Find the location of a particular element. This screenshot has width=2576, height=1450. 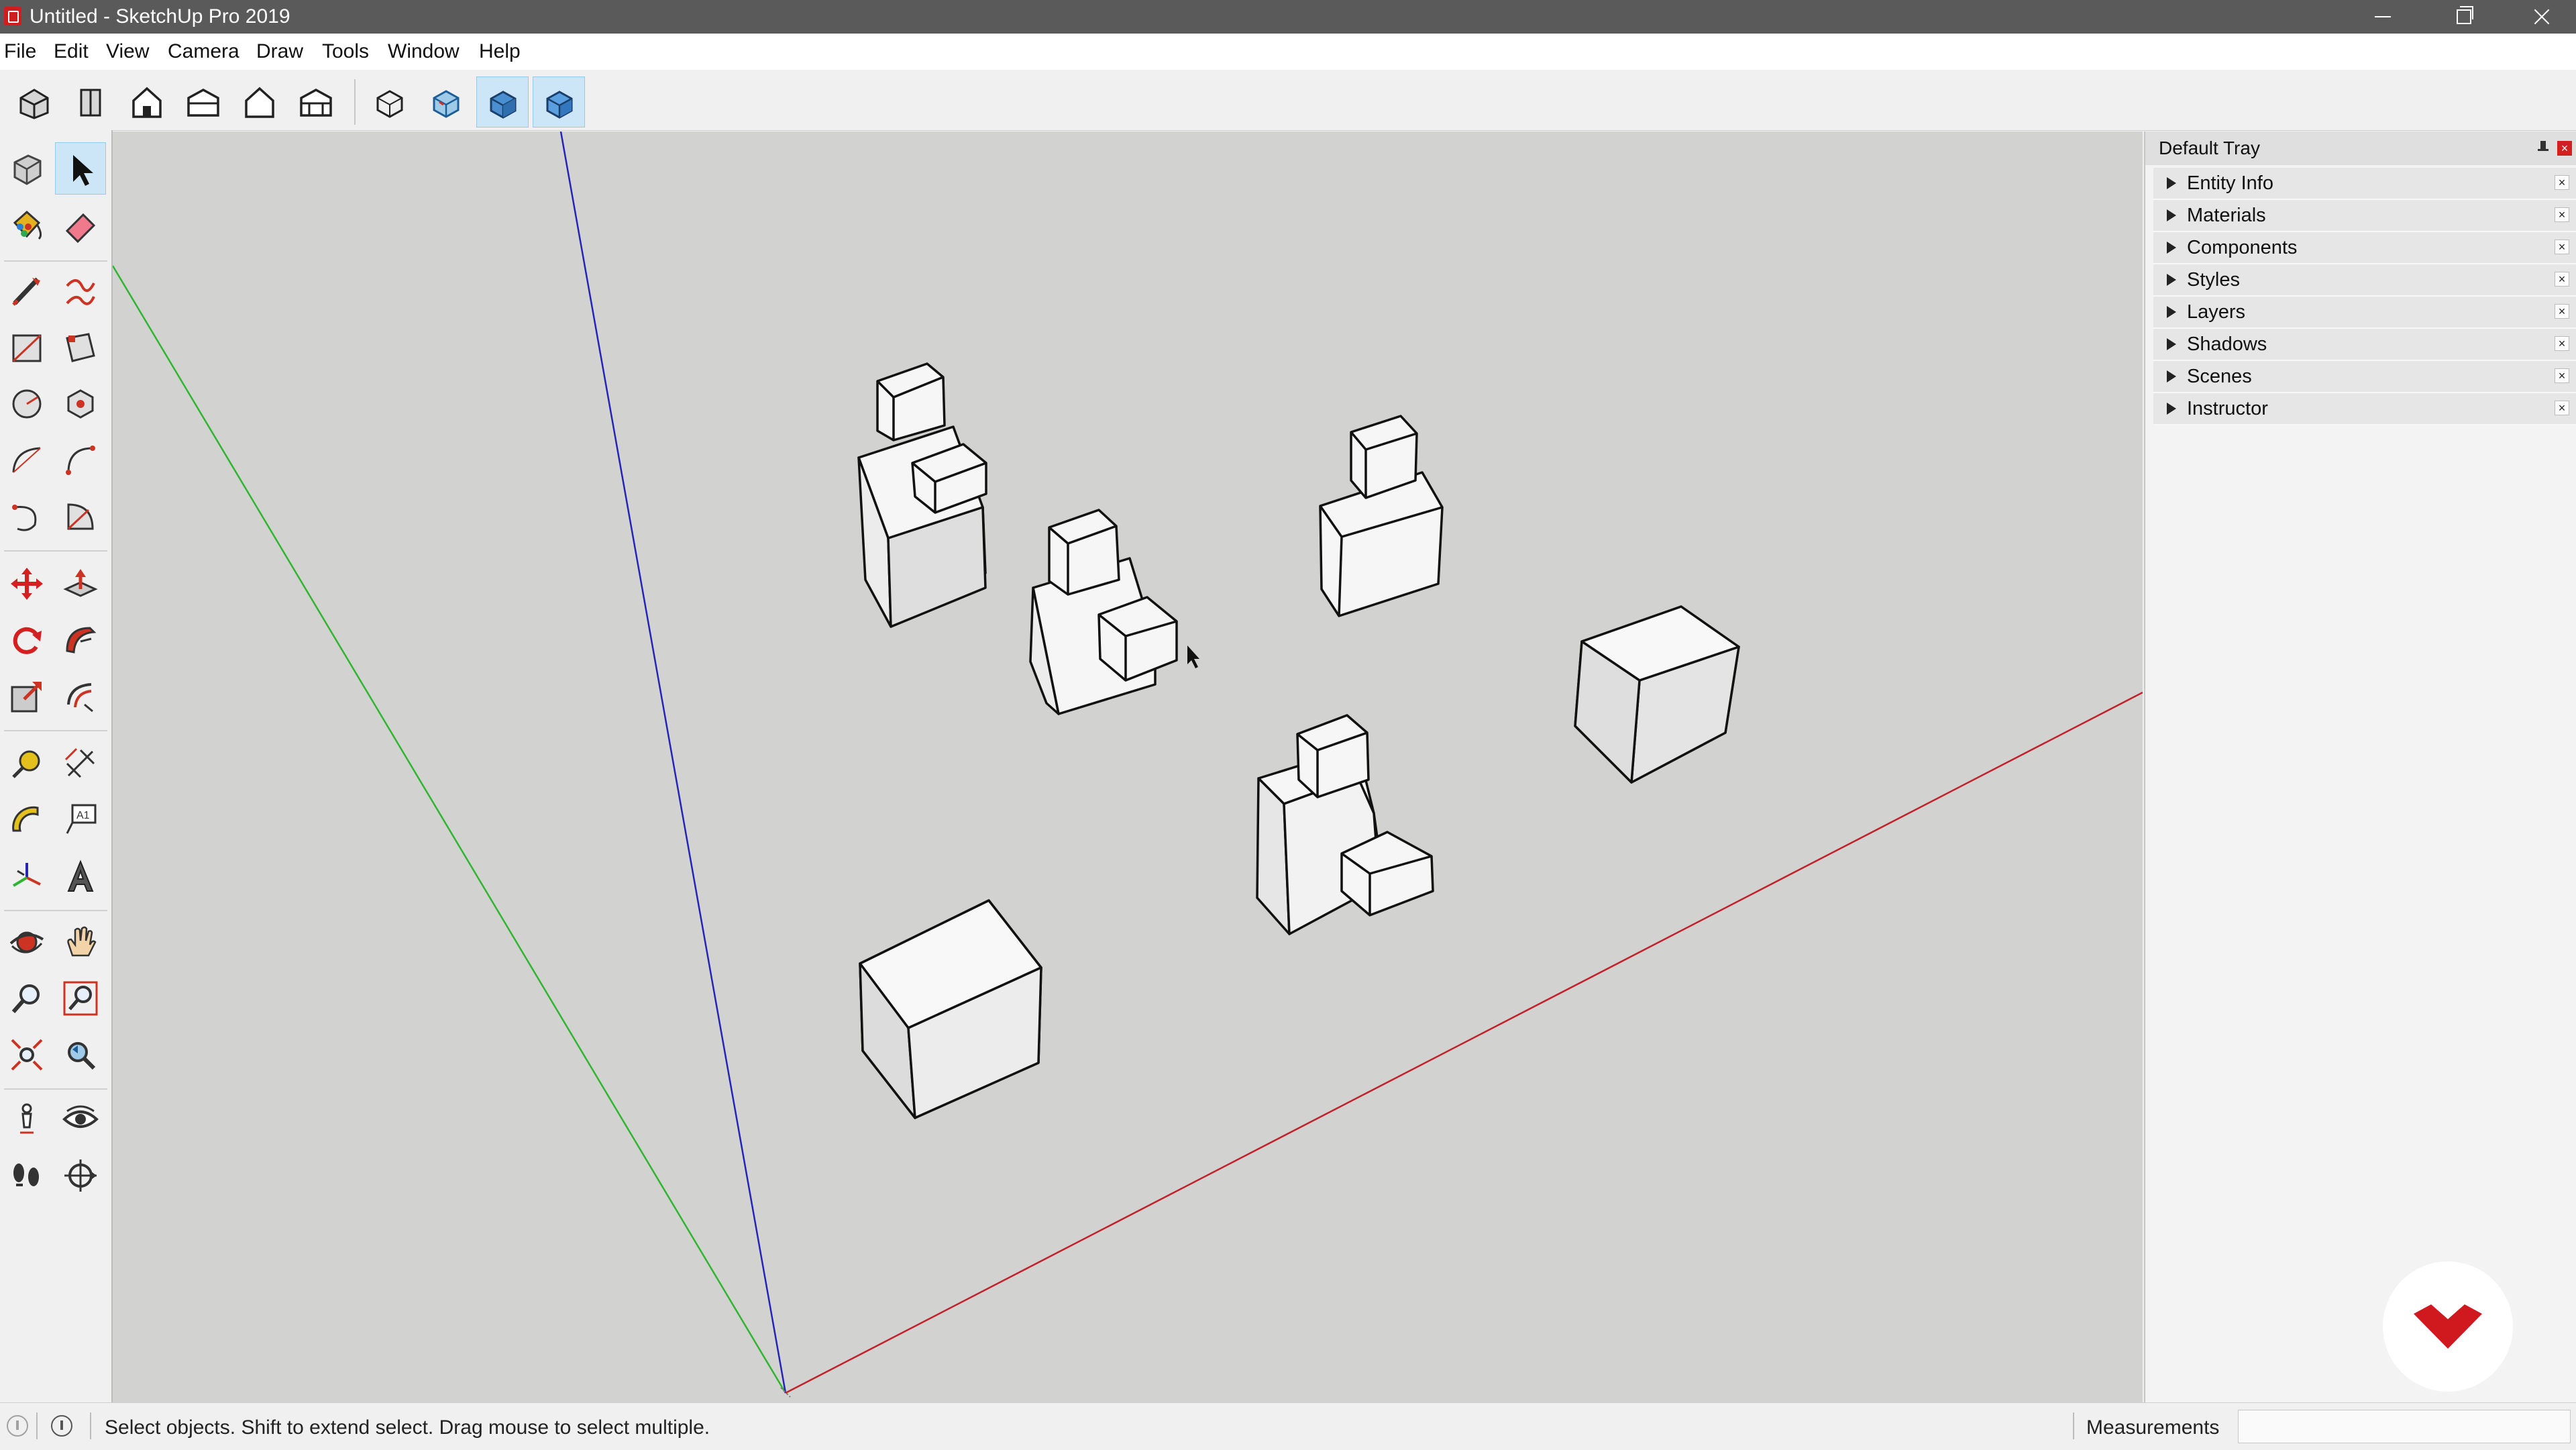

credits-info-icon is located at coordinates (61, 1426).